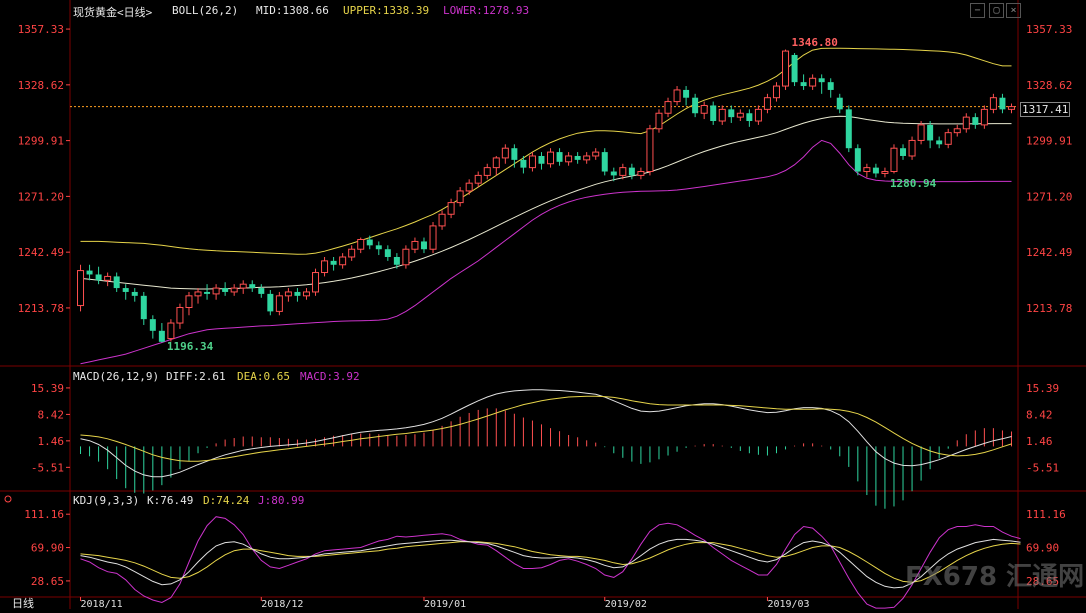 The width and height of the screenshot is (1086, 613). What do you see at coordinates (1049, 85) in the screenshot?
I see `y-tick-label-right: 1328.62` at bounding box center [1049, 85].